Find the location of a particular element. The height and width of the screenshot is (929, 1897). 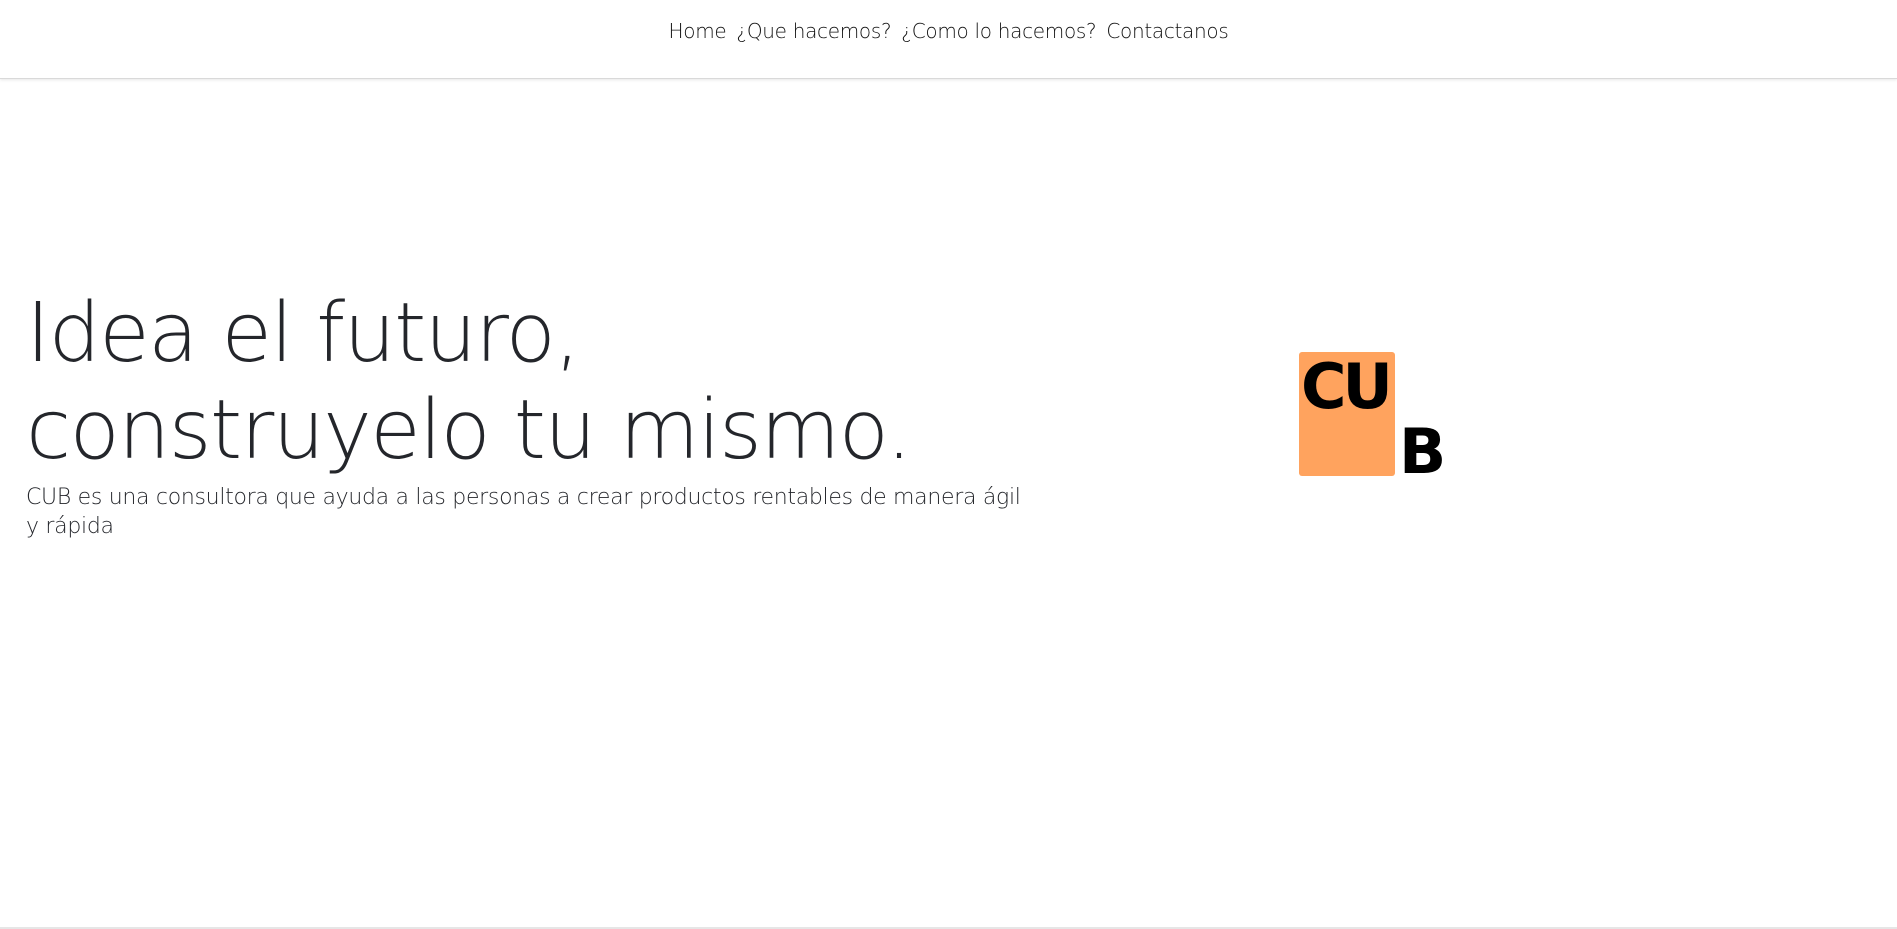

nav-link-como-lo-hacemos: ¿Como lo hacemos? is located at coordinates (998, 31).